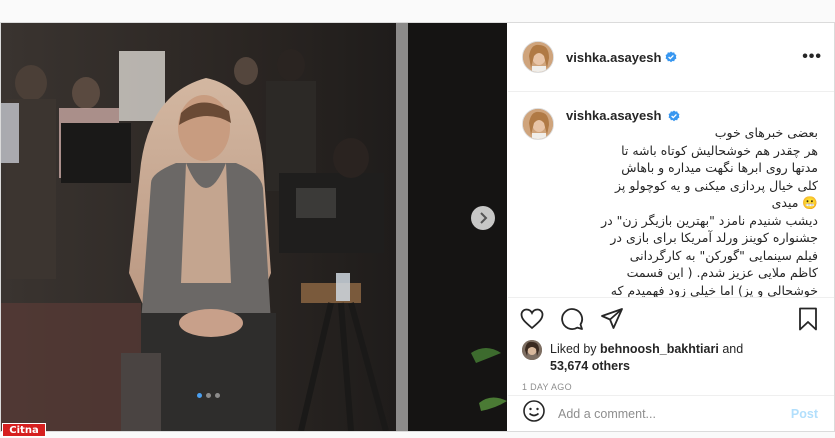 The height and width of the screenshot is (438, 835). I want to click on post-comment-button: Post, so click(804, 414).